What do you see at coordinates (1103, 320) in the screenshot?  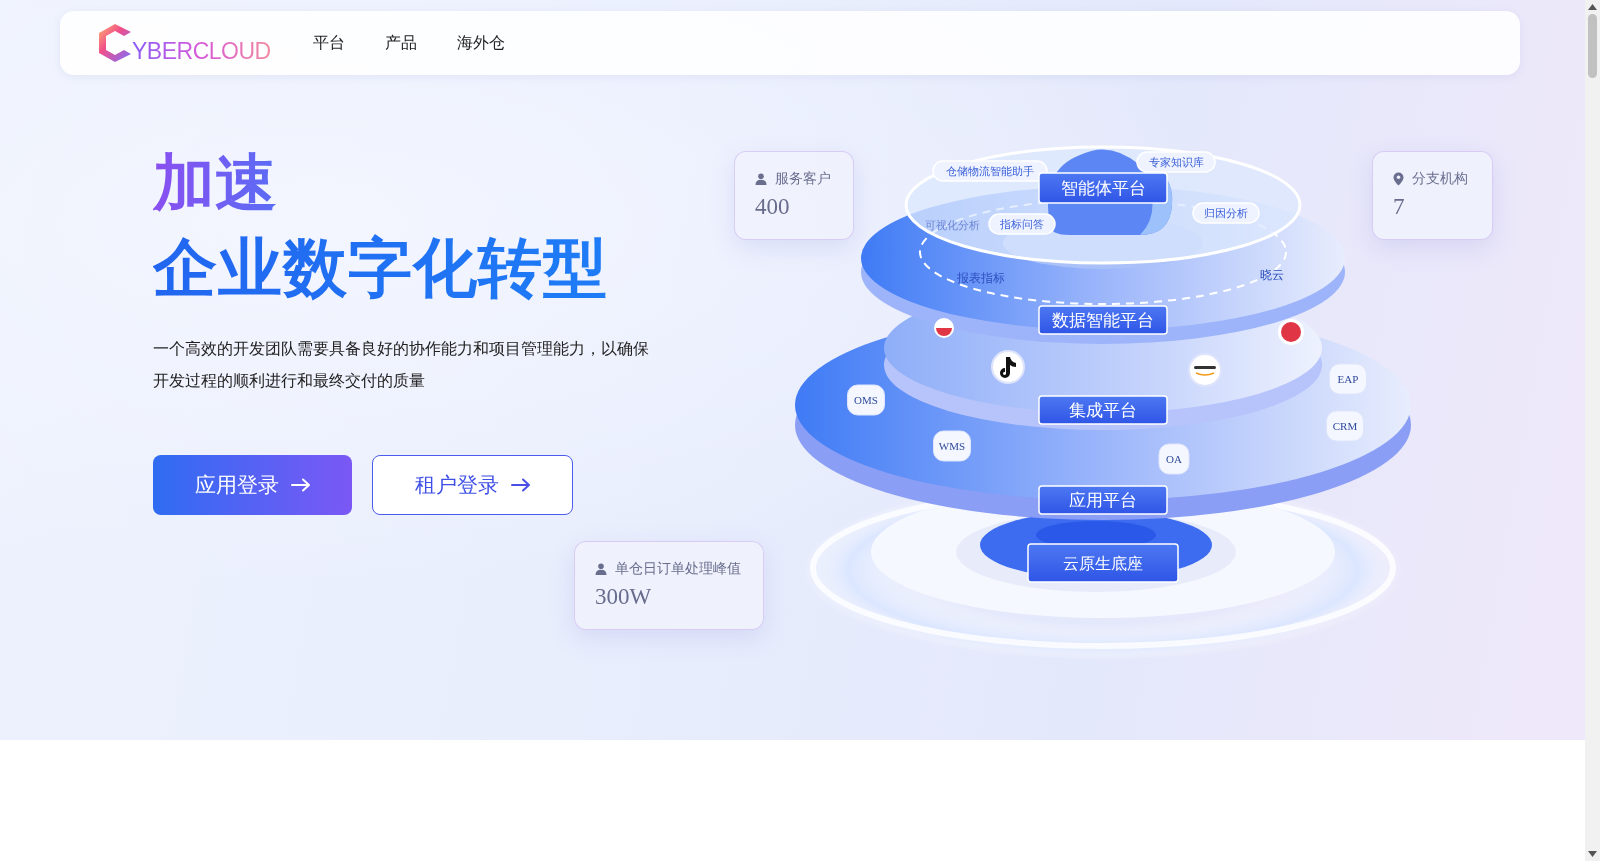 I see `layer-label: 数据智能平台` at bounding box center [1103, 320].